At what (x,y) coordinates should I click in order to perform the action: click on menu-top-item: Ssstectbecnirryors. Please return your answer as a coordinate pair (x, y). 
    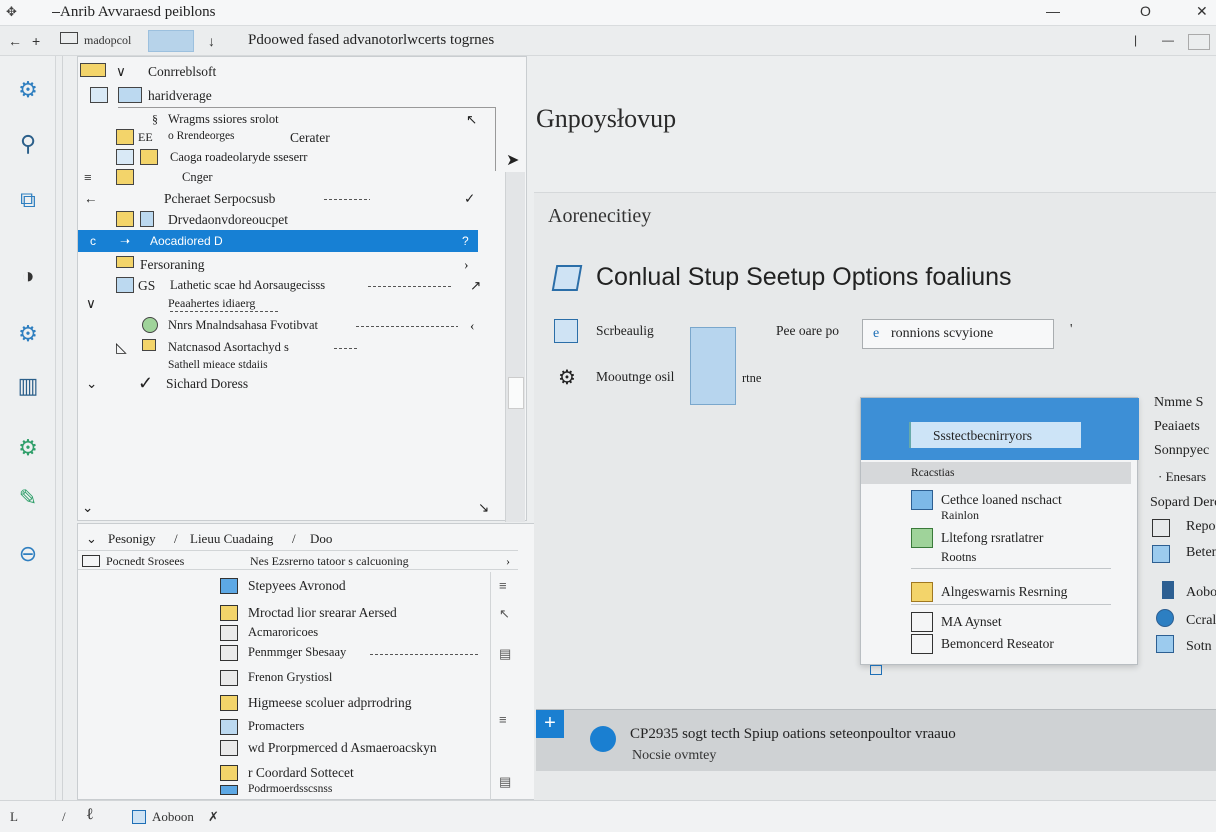
    Looking at the image, I should click on (995, 435).